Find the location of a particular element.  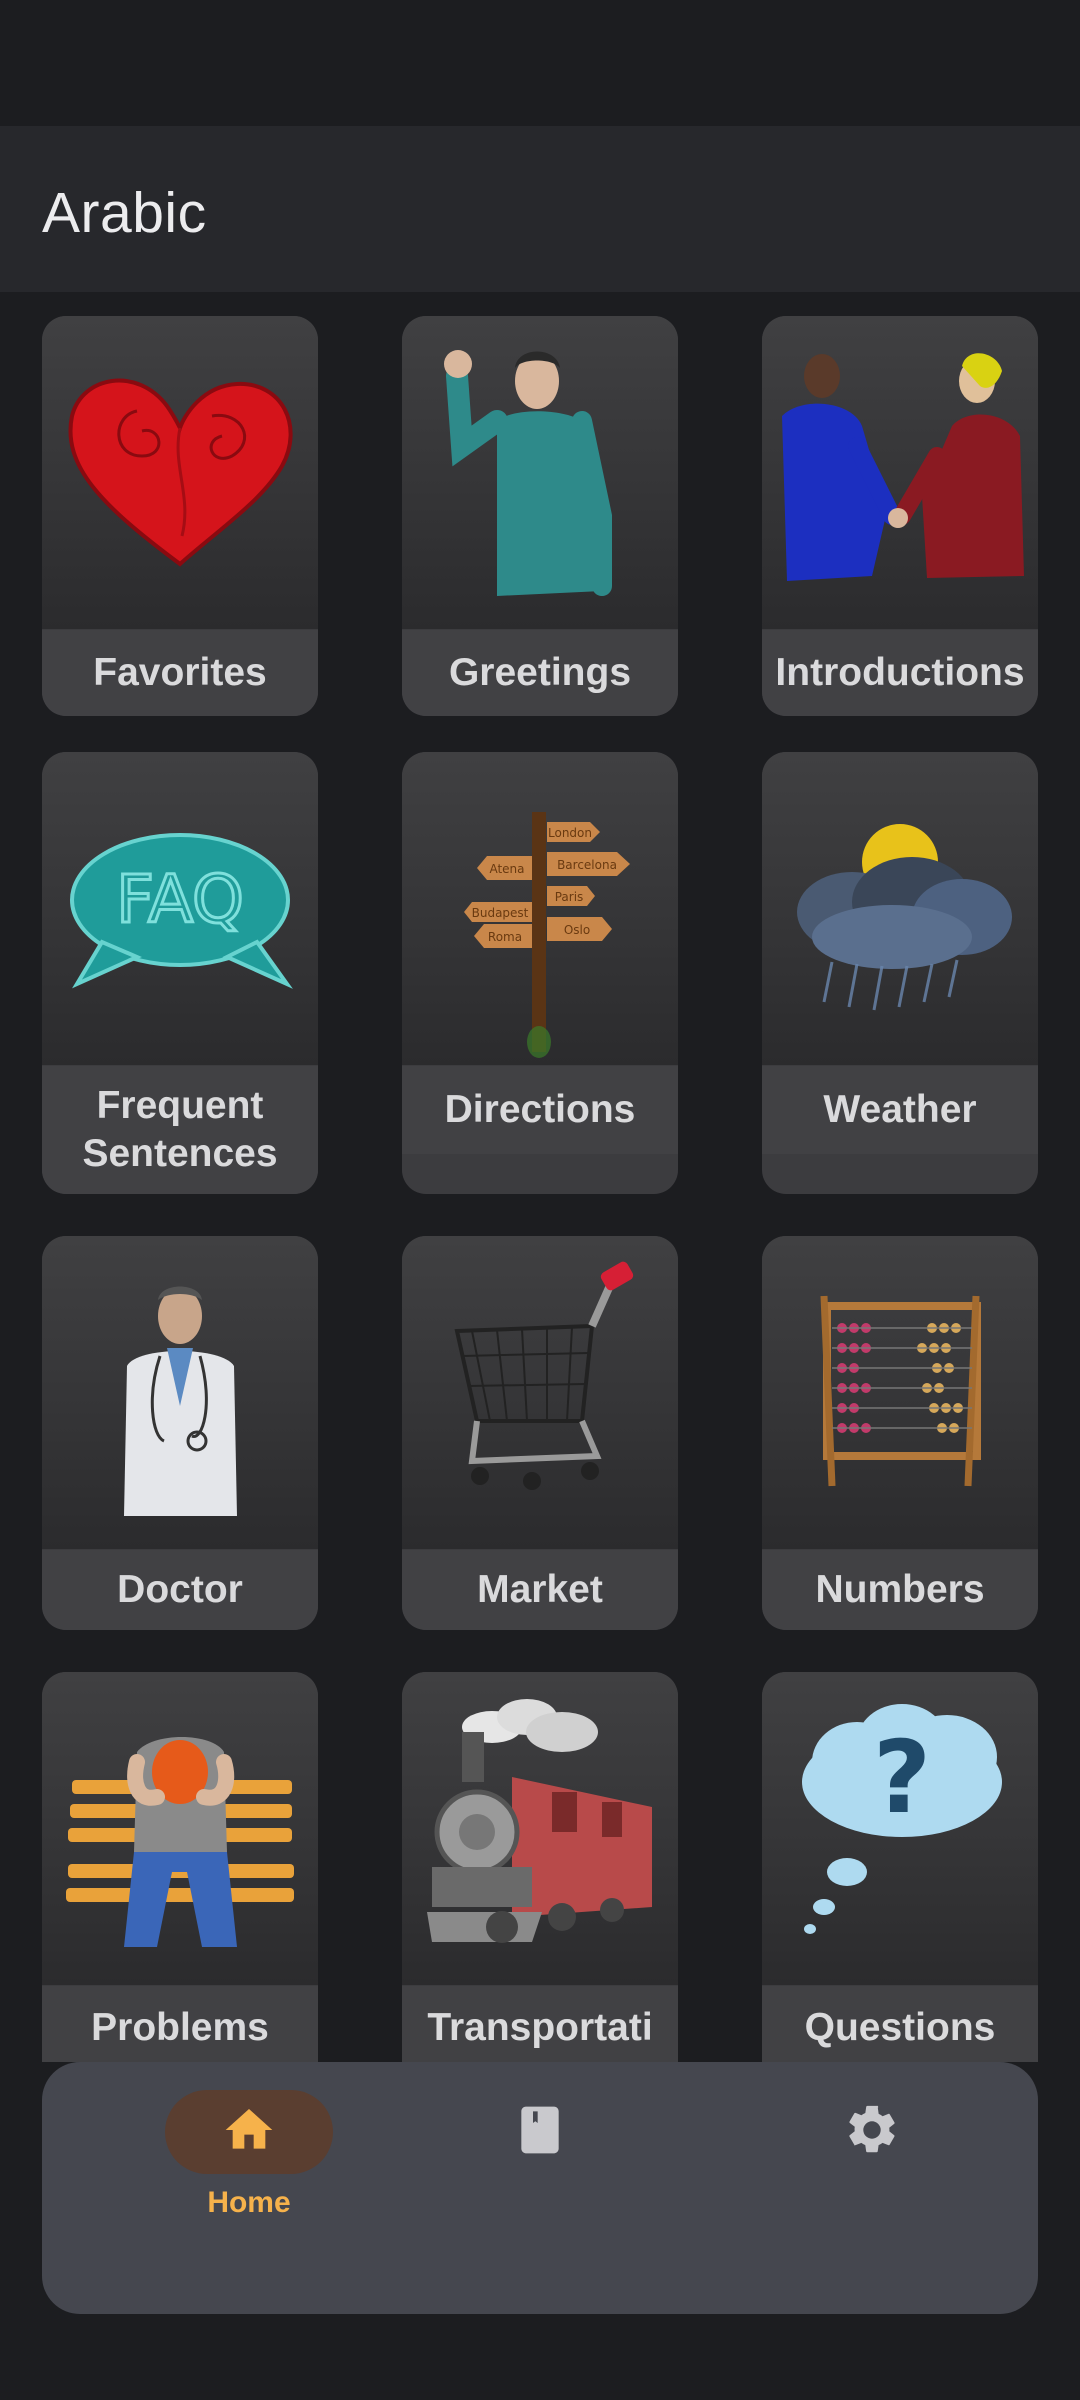

stressed-man-bench-icon is located at coordinates (180, 1828).